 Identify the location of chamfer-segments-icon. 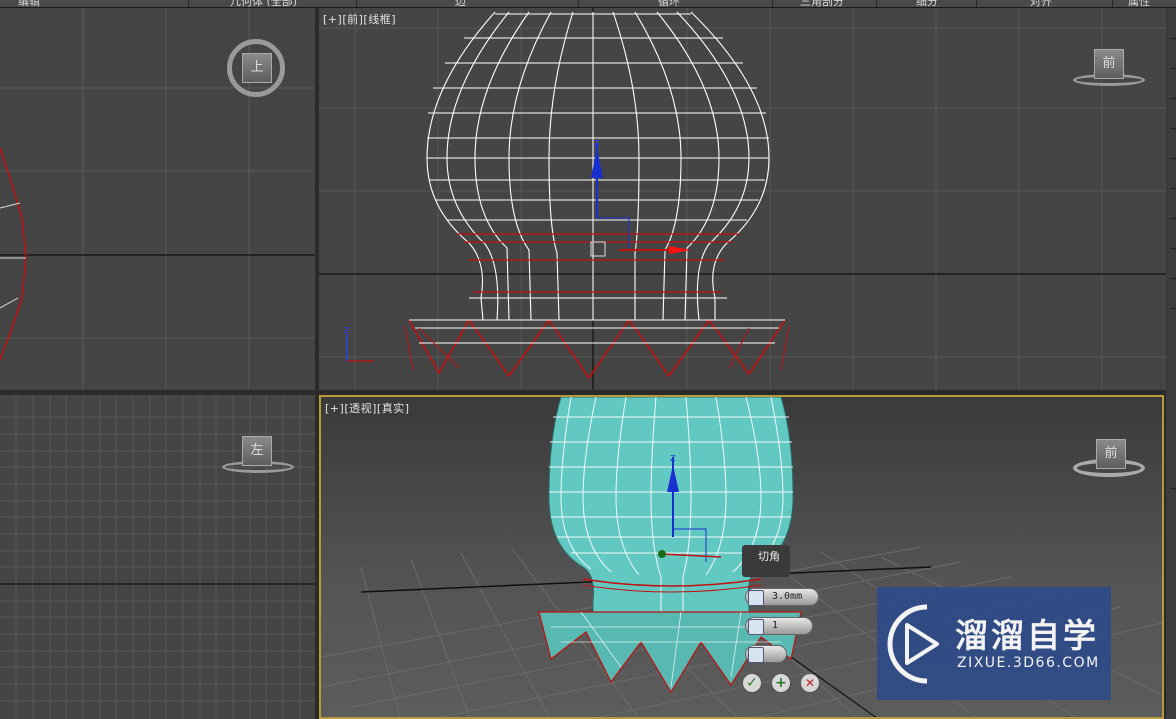
(756, 627).